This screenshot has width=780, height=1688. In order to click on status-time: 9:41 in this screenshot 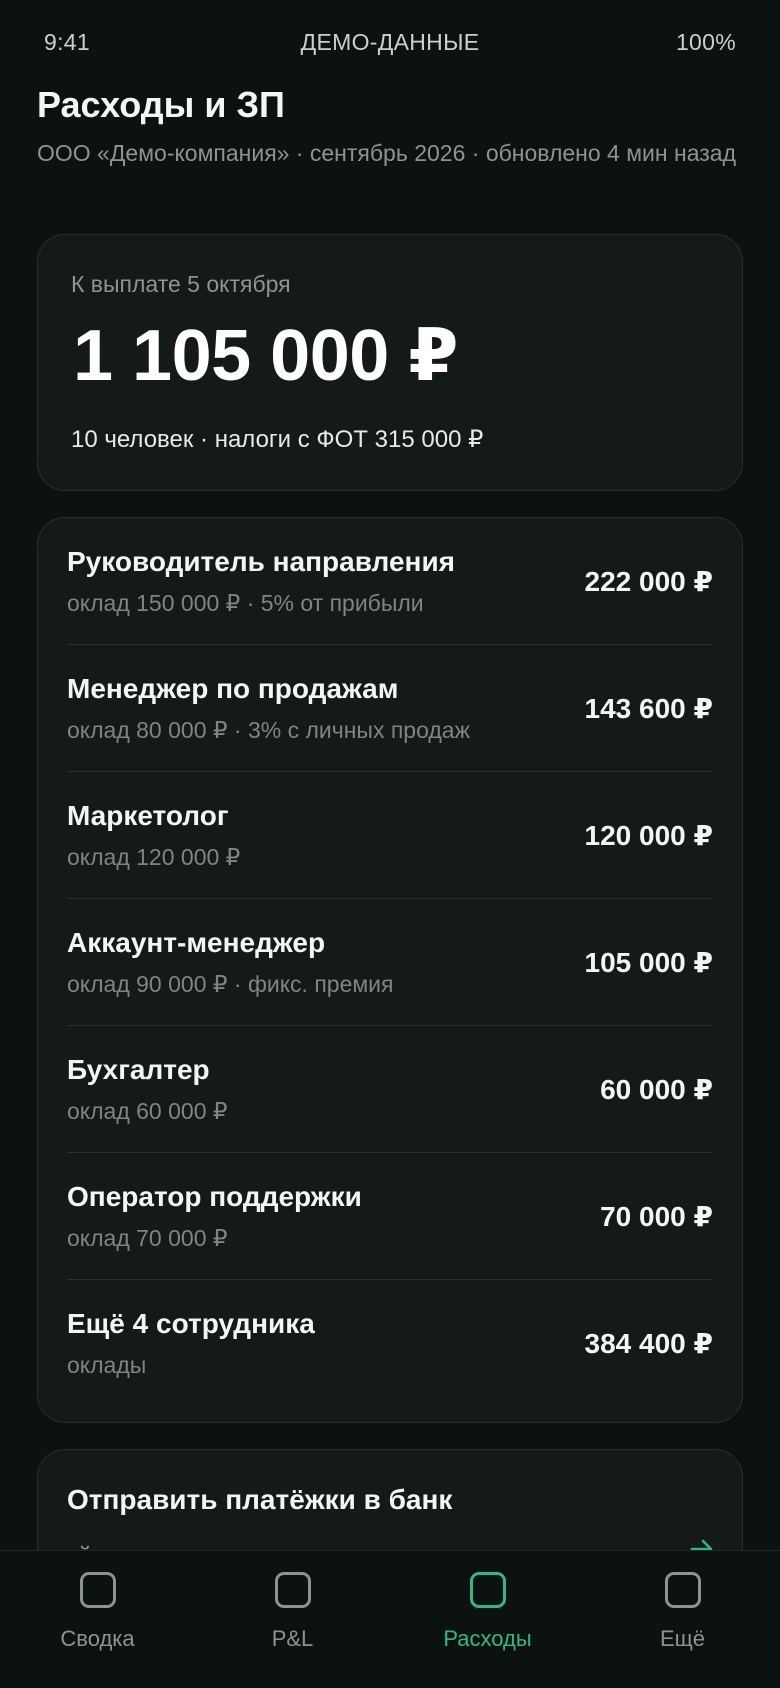, I will do `click(67, 41)`.